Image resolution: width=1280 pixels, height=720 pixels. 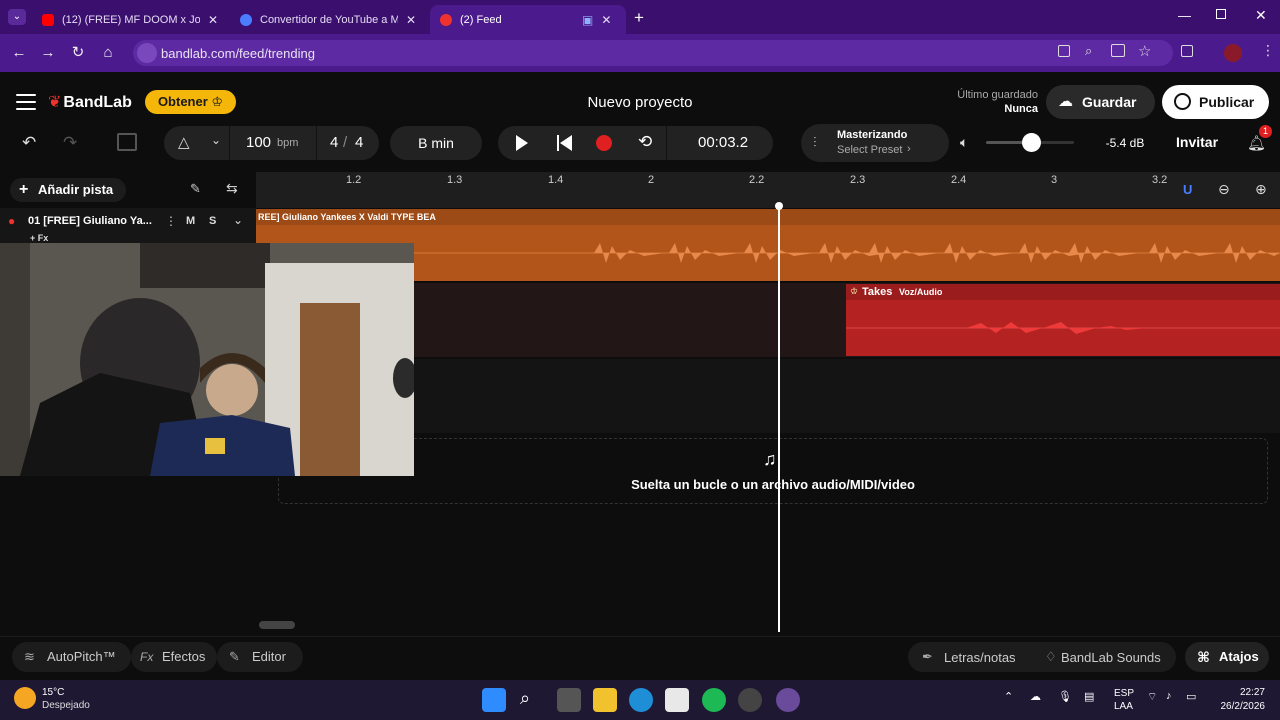 I want to click on chrome-icon, so click(x=788, y=700).